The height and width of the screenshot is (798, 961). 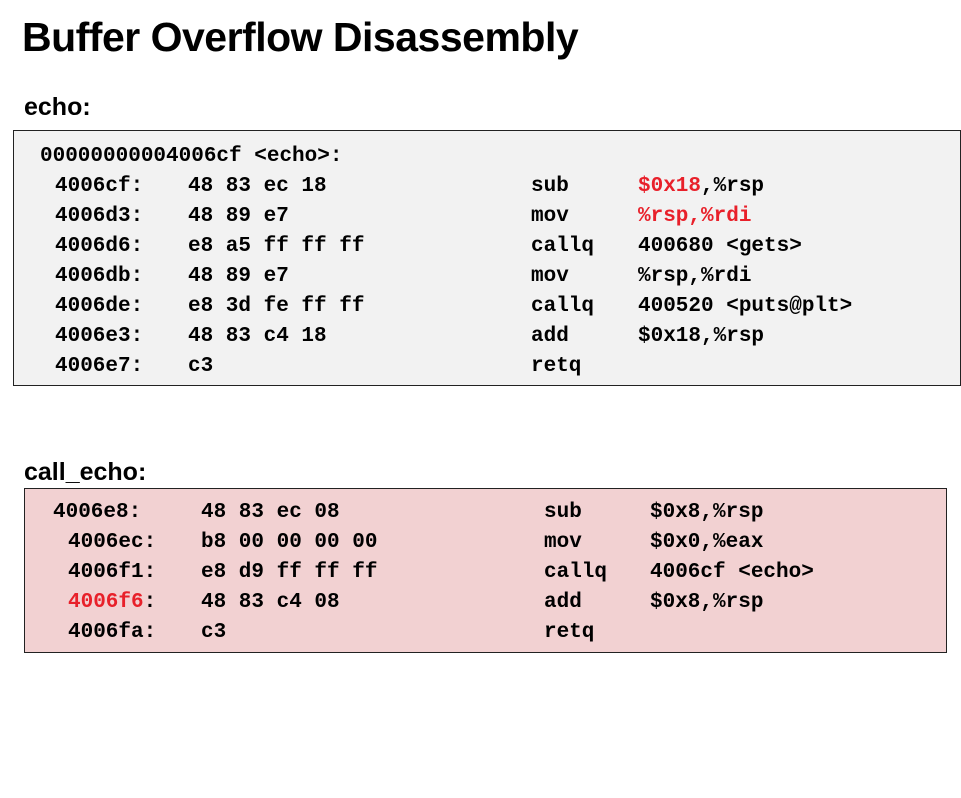 What do you see at coordinates (99, 186) in the screenshot?
I see `address: 4006cf:` at bounding box center [99, 186].